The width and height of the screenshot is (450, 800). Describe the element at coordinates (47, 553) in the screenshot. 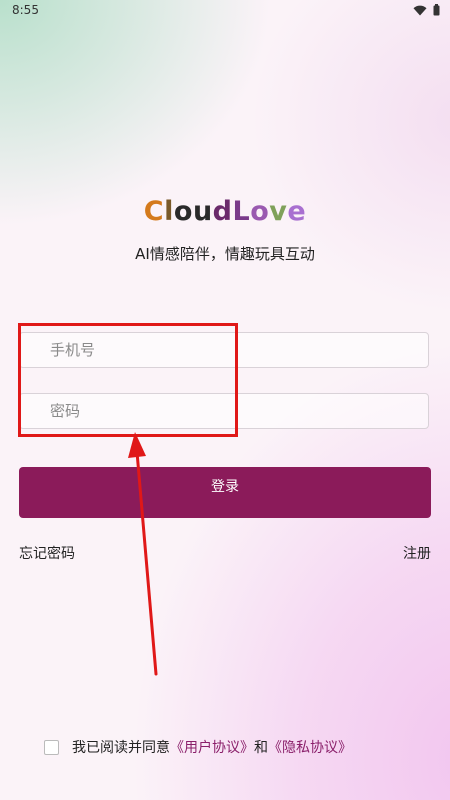

I see `forgot-password-link: 忘记密码` at that location.